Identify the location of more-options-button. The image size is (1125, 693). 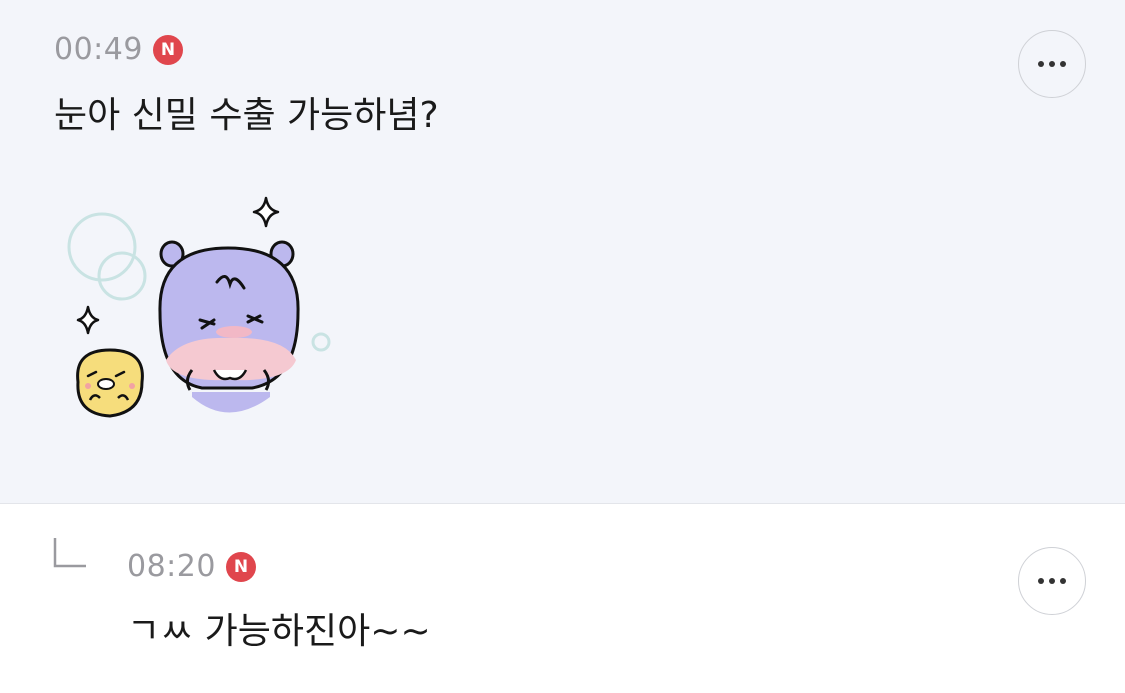
(1052, 64).